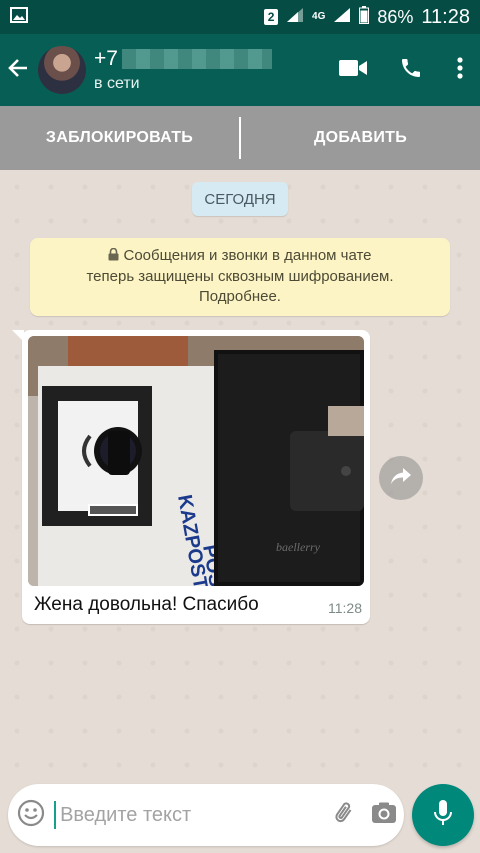 Image resolution: width=480 pixels, height=853 pixels. I want to click on forward-button, so click(401, 478).